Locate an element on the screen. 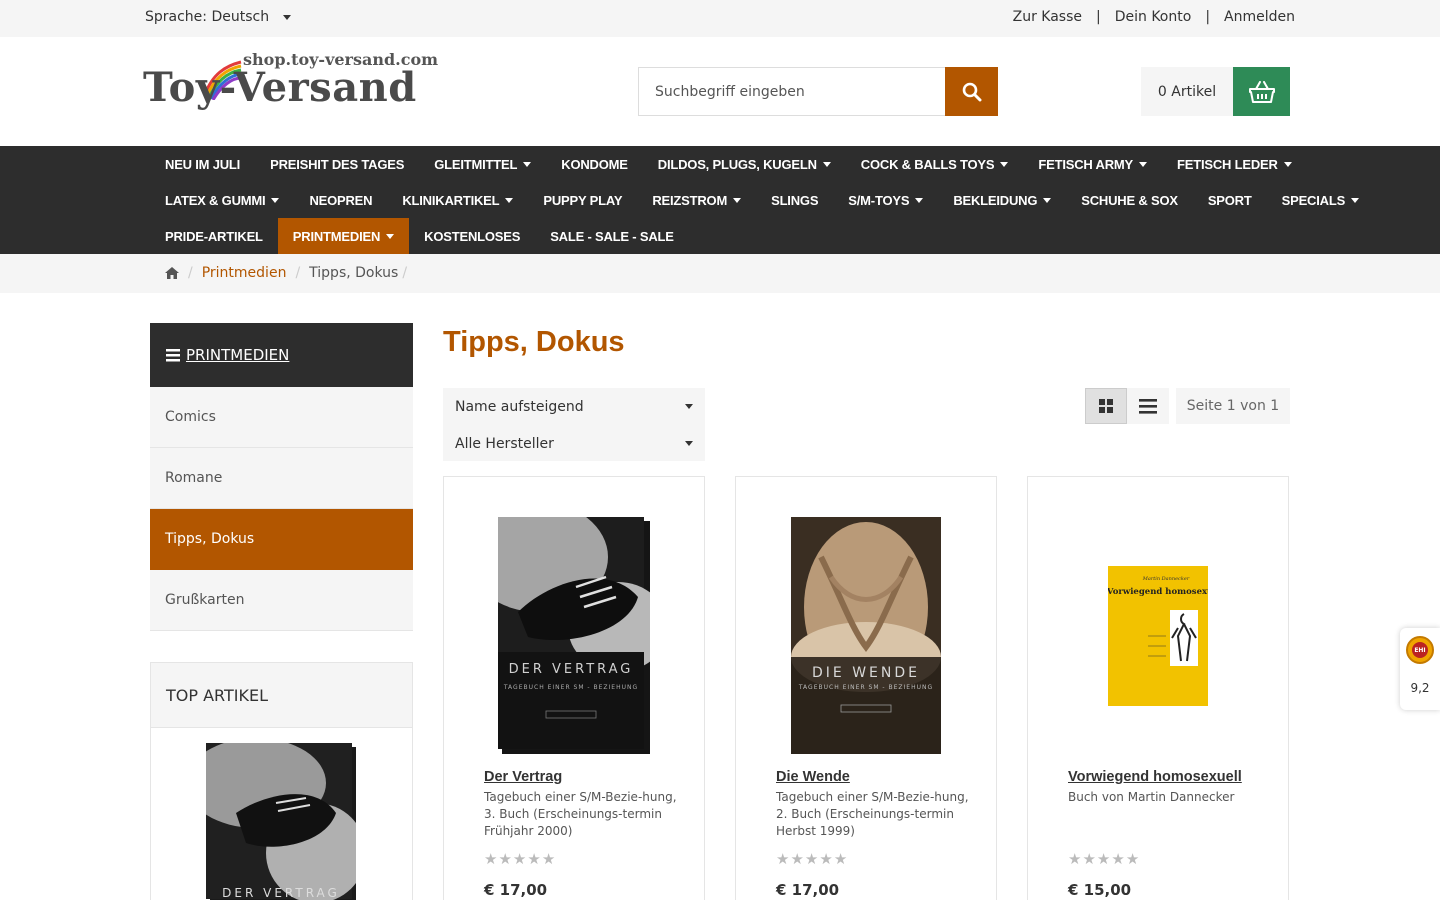 The width and height of the screenshot is (1440, 900). cart-widget: 0 Artikel is located at coordinates (1215, 91).